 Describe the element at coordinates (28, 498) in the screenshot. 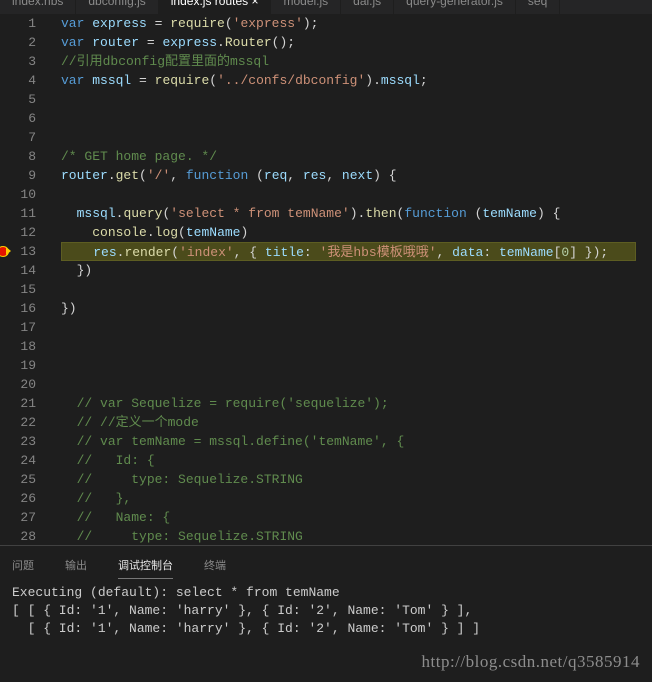

I see `line-number: 26` at that location.